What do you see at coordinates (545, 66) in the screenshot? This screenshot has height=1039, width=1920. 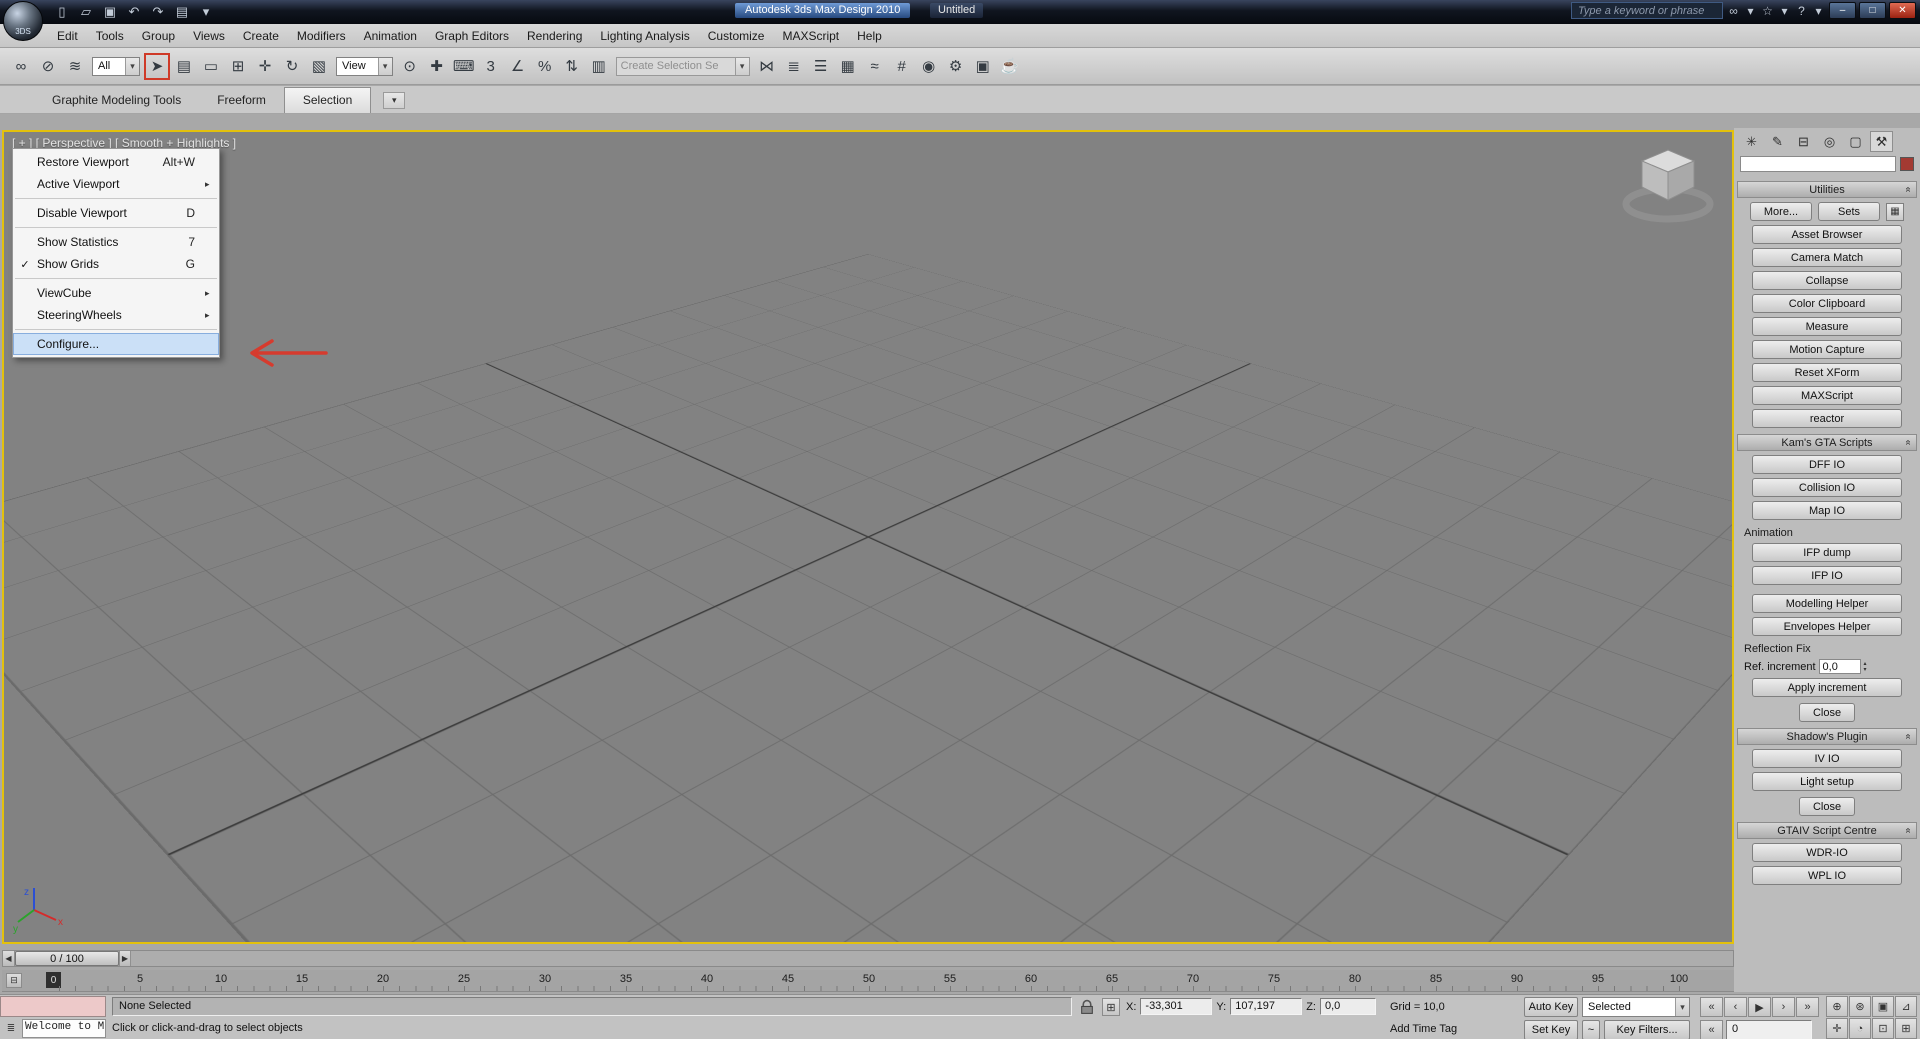 I see `percent-snap-icon: %` at bounding box center [545, 66].